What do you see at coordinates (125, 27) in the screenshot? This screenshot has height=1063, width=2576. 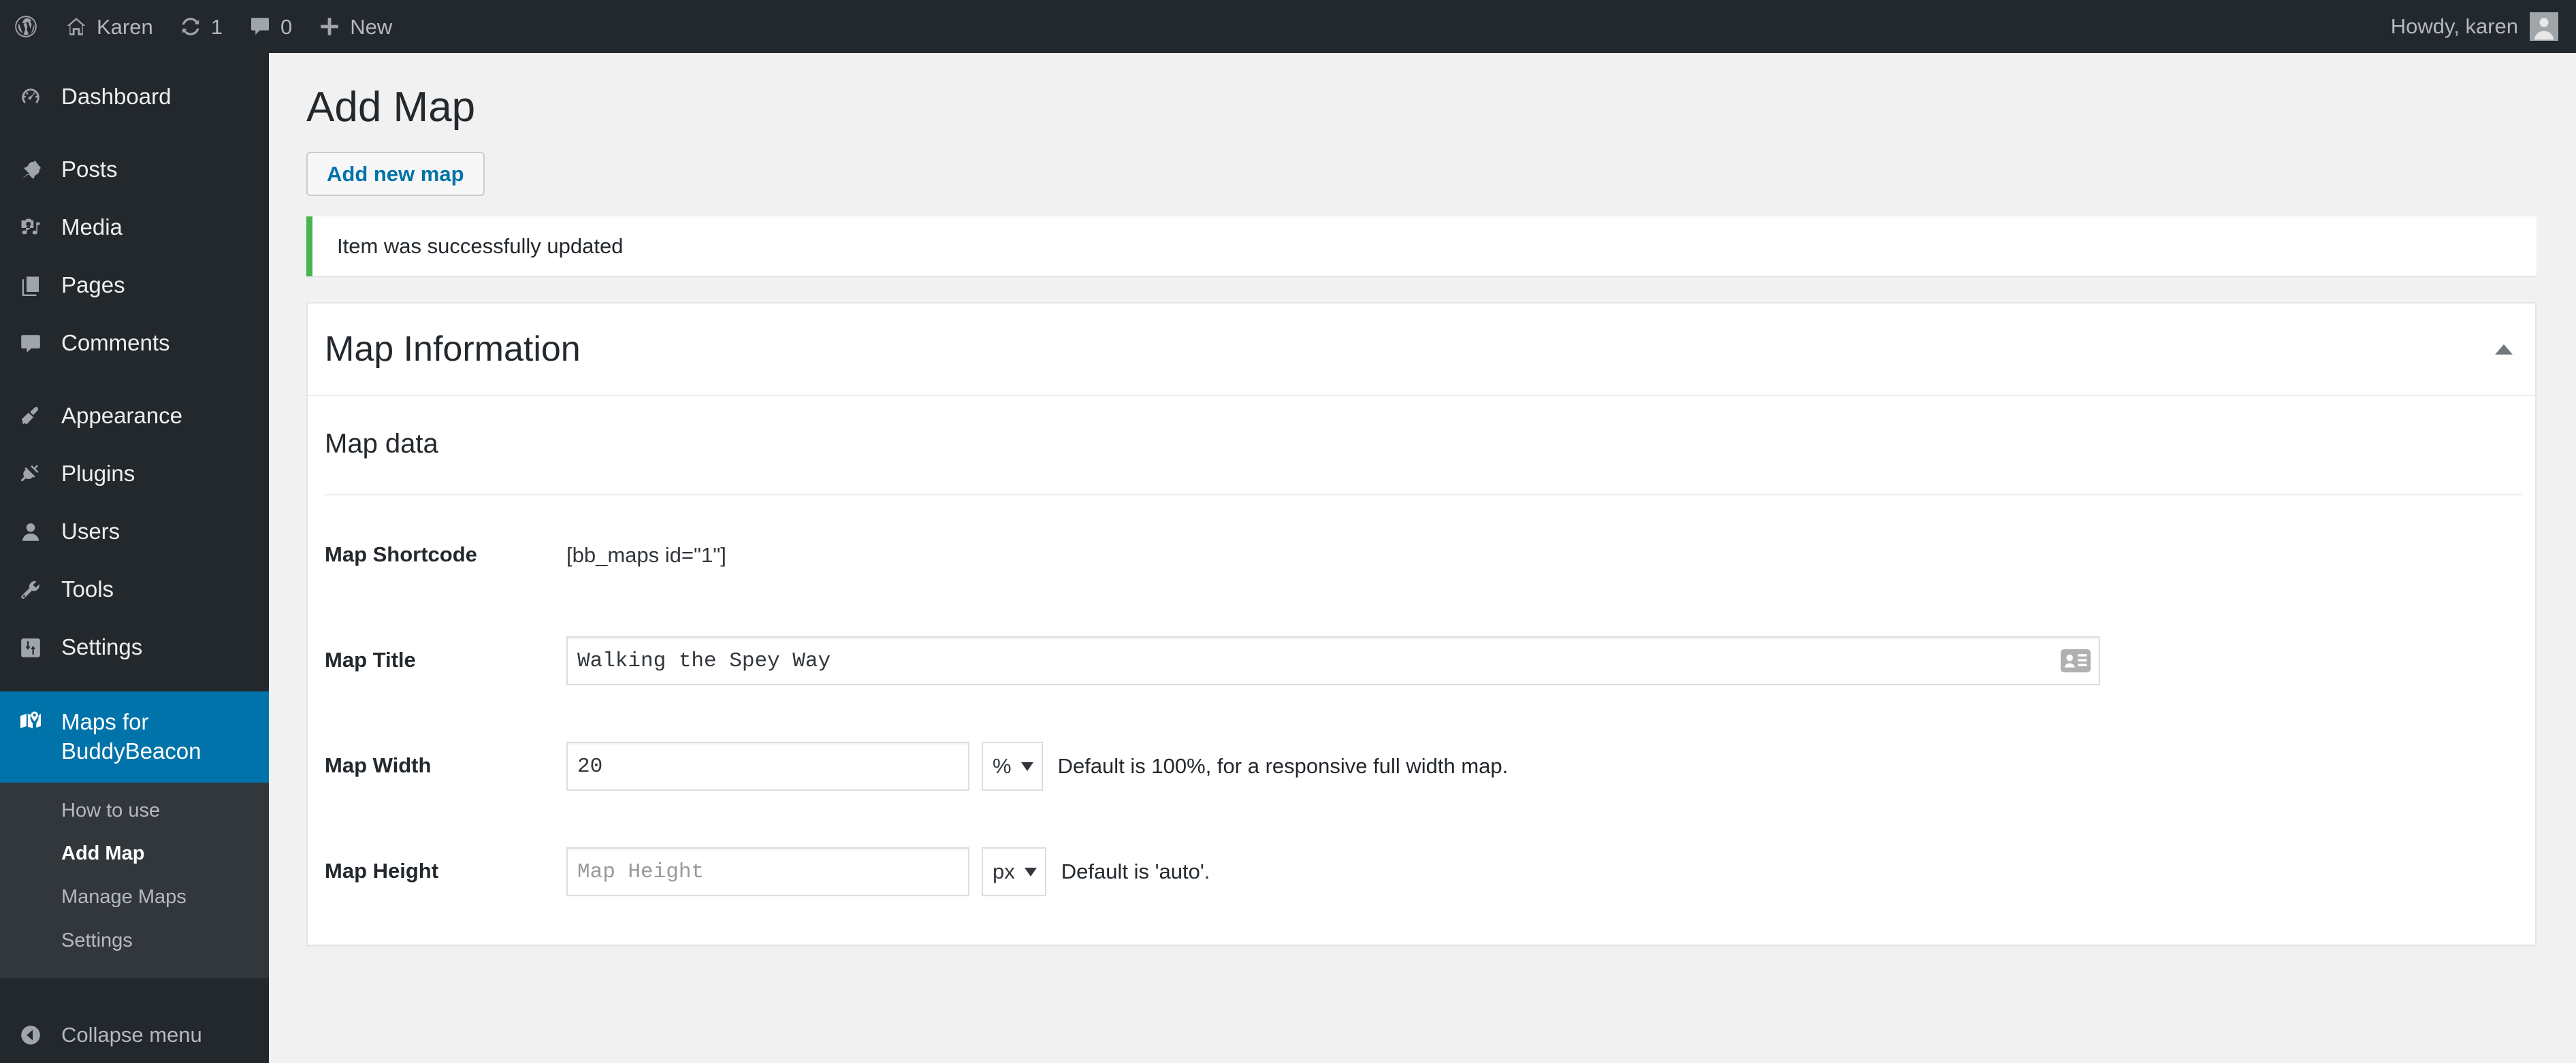 I see `site-name-label: Karen` at bounding box center [125, 27].